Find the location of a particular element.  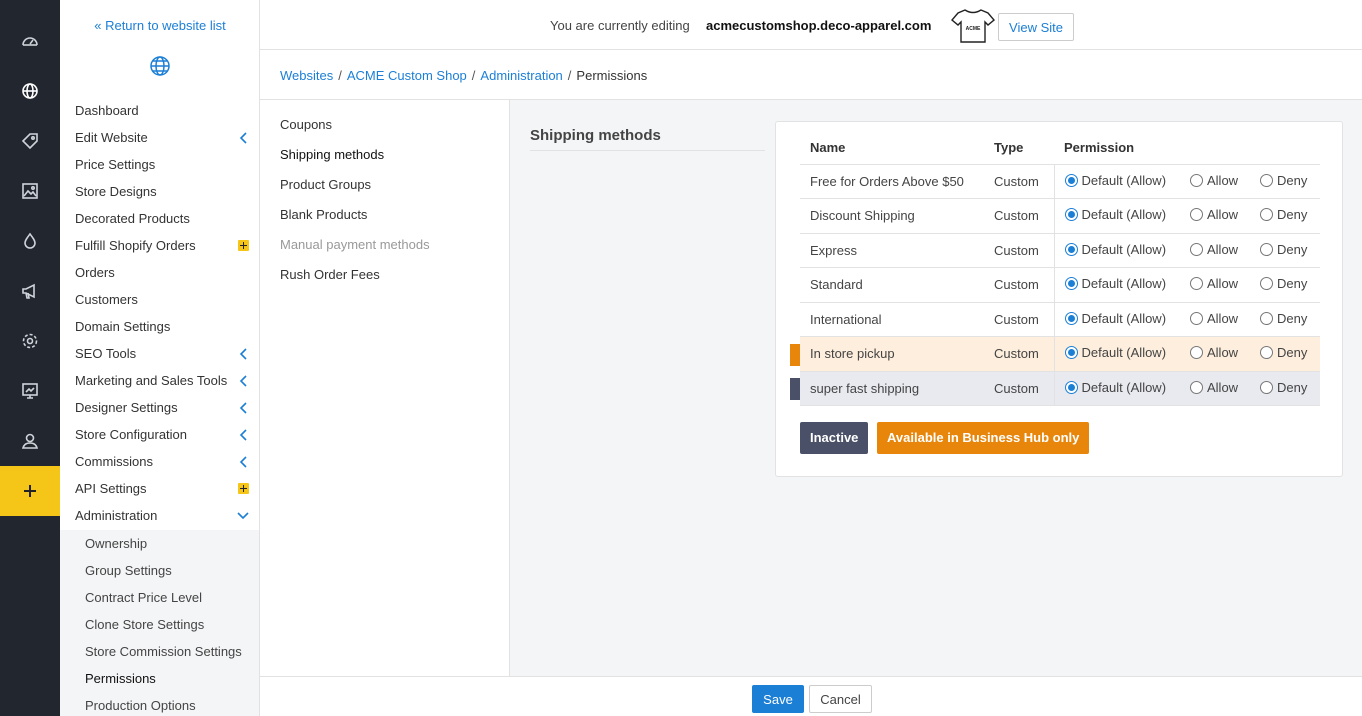

sidebar-item-edit-website: Edit Website is located at coordinates (159, 137).